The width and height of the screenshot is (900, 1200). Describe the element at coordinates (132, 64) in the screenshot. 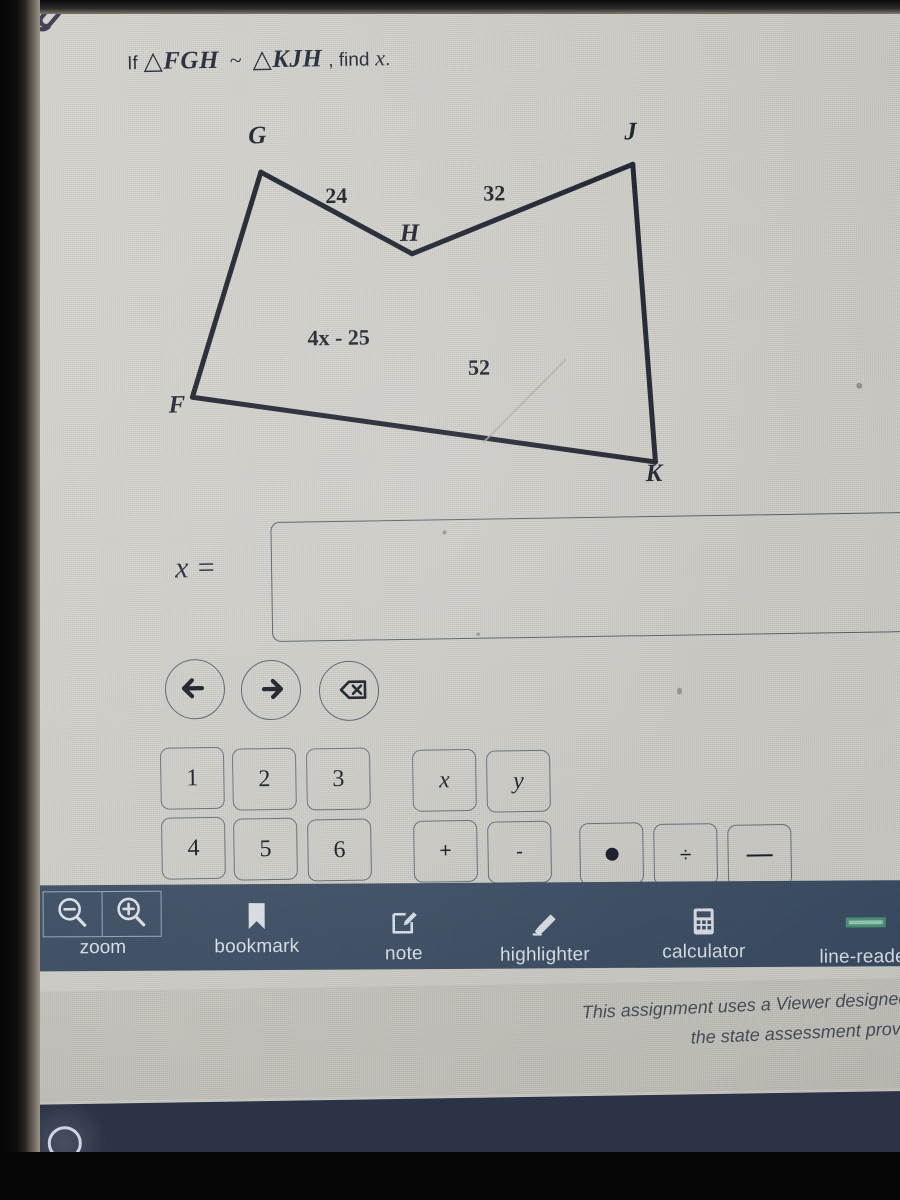

I see `question-prefix: If` at that location.